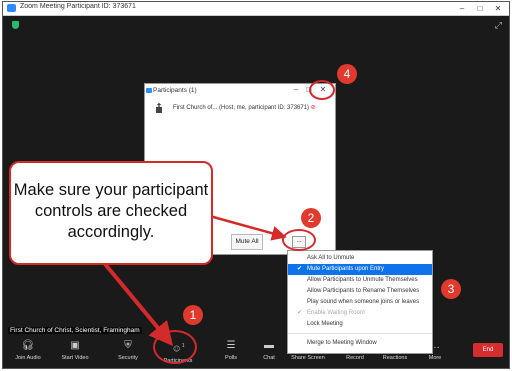 The width and height of the screenshot is (512, 371). I want to click on join-audio-button: 🎧︎ Join Audio, so click(28, 350).